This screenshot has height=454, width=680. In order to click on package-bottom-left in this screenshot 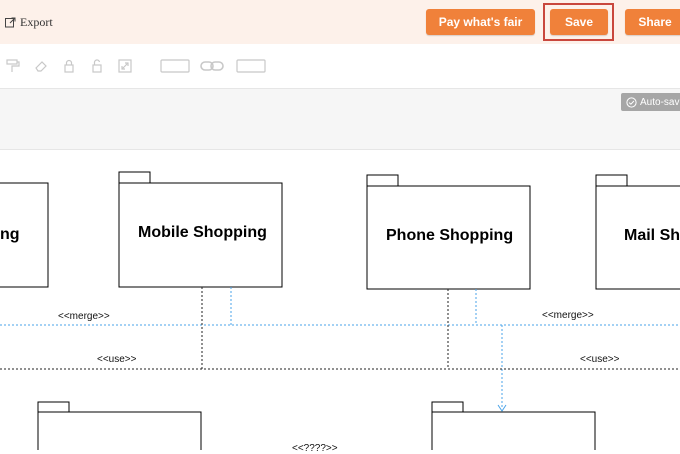, I will do `click(119, 425)`.